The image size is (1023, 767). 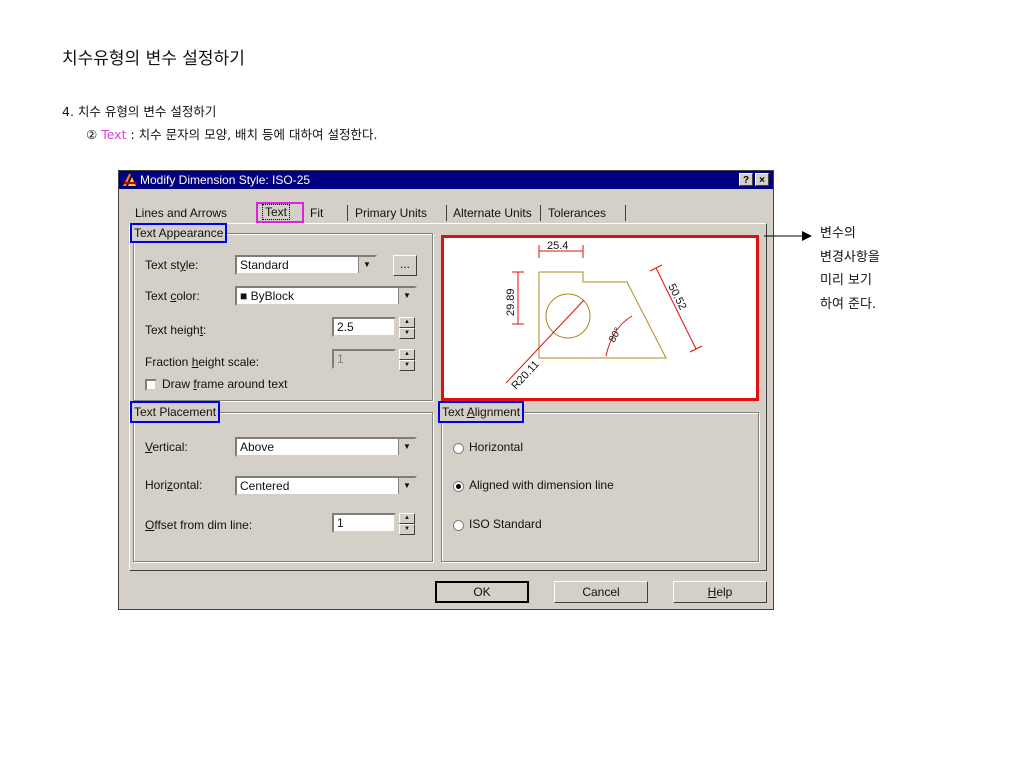 What do you see at coordinates (720, 592) in the screenshot?
I see `help-button: Help` at bounding box center [720, 592].